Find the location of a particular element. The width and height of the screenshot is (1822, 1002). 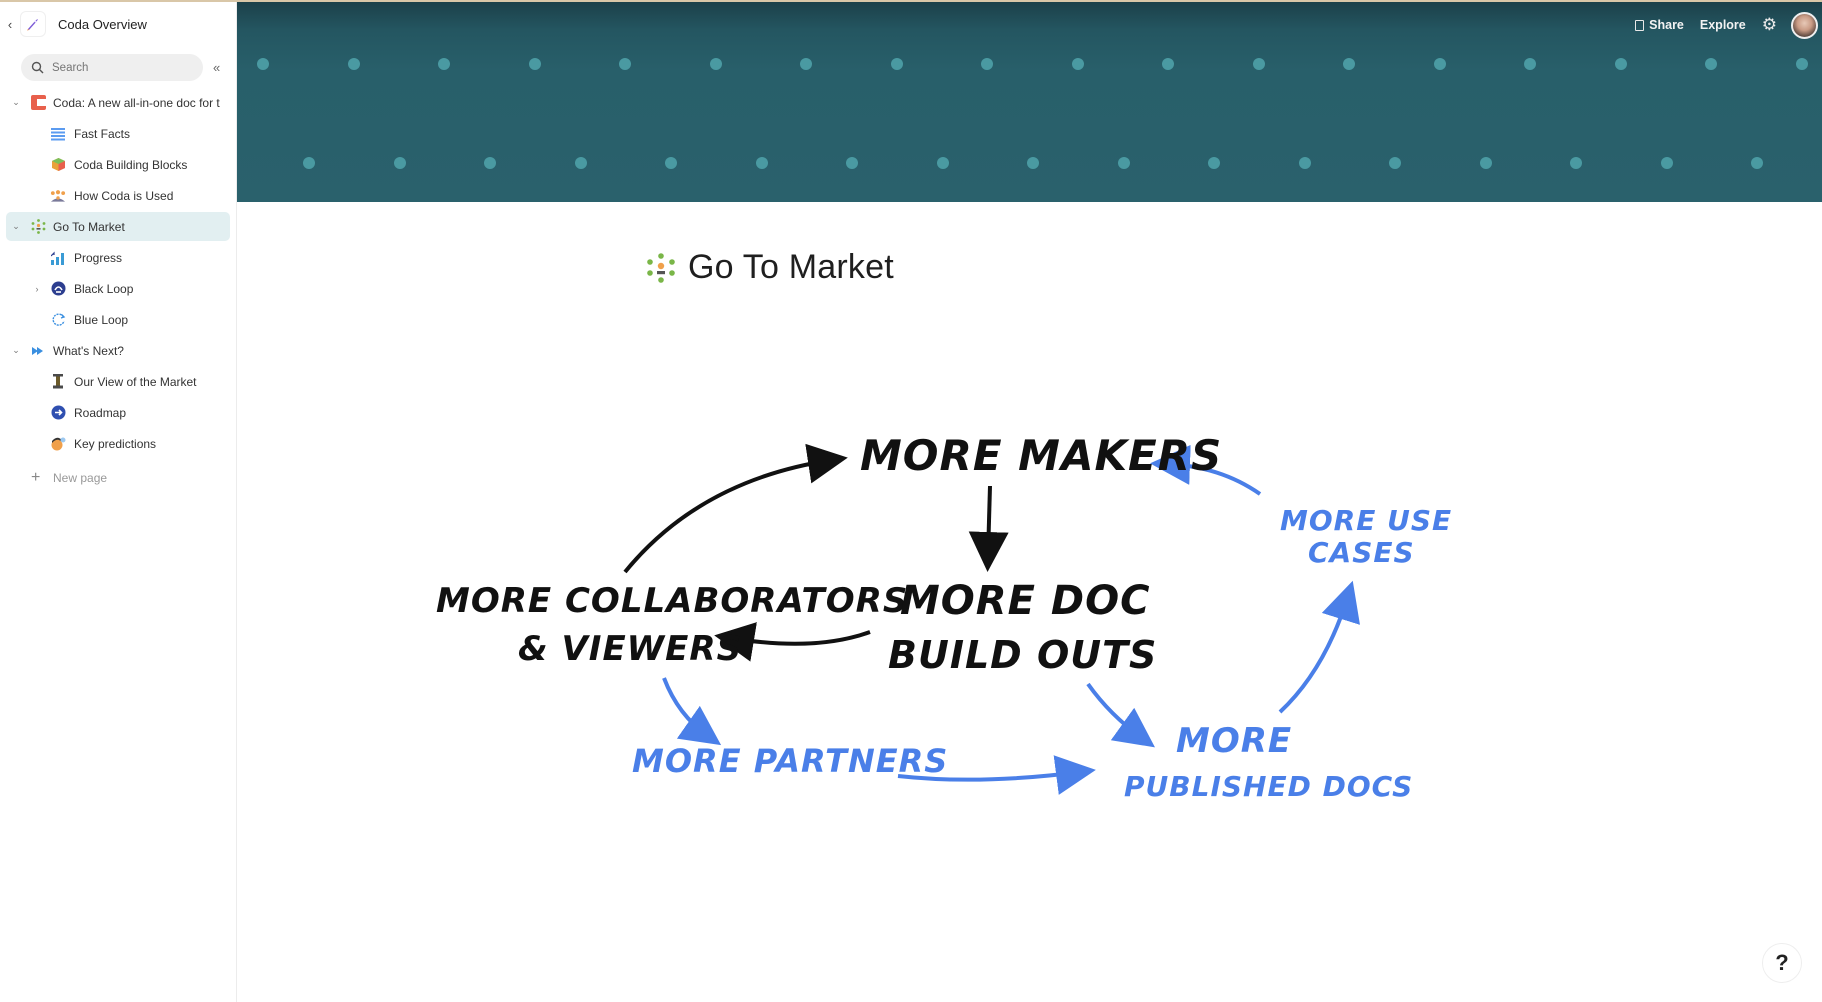

node-more: More is located at coordinates (1234, 741).